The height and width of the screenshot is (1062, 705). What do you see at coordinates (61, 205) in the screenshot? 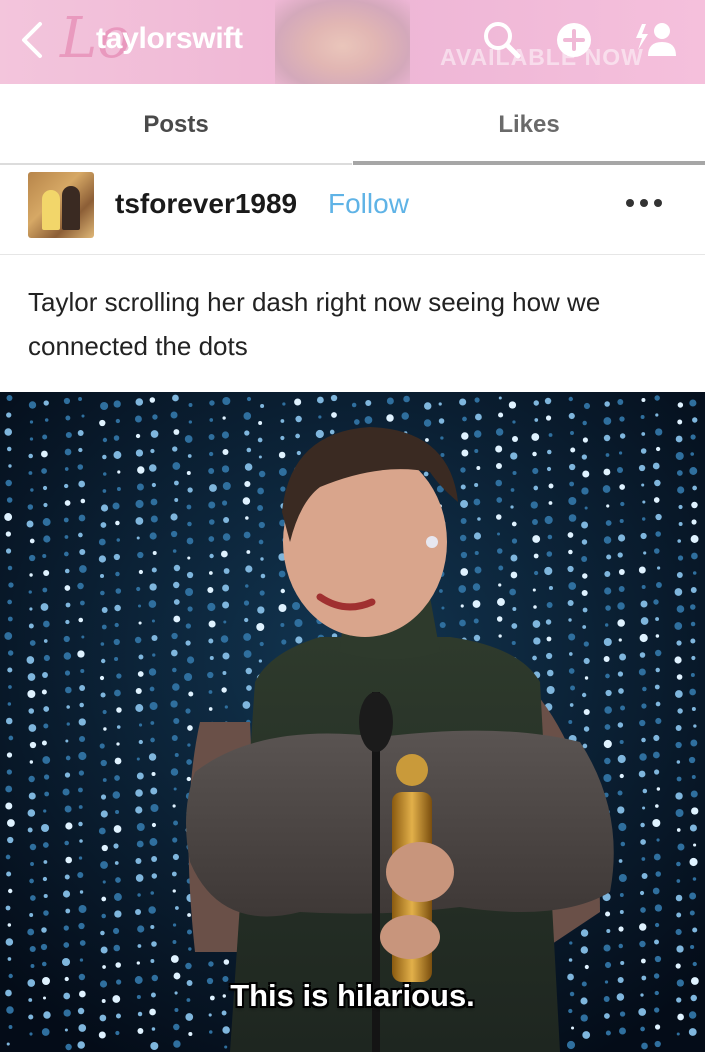
I see `avatar` at bounding box center [61, 205].